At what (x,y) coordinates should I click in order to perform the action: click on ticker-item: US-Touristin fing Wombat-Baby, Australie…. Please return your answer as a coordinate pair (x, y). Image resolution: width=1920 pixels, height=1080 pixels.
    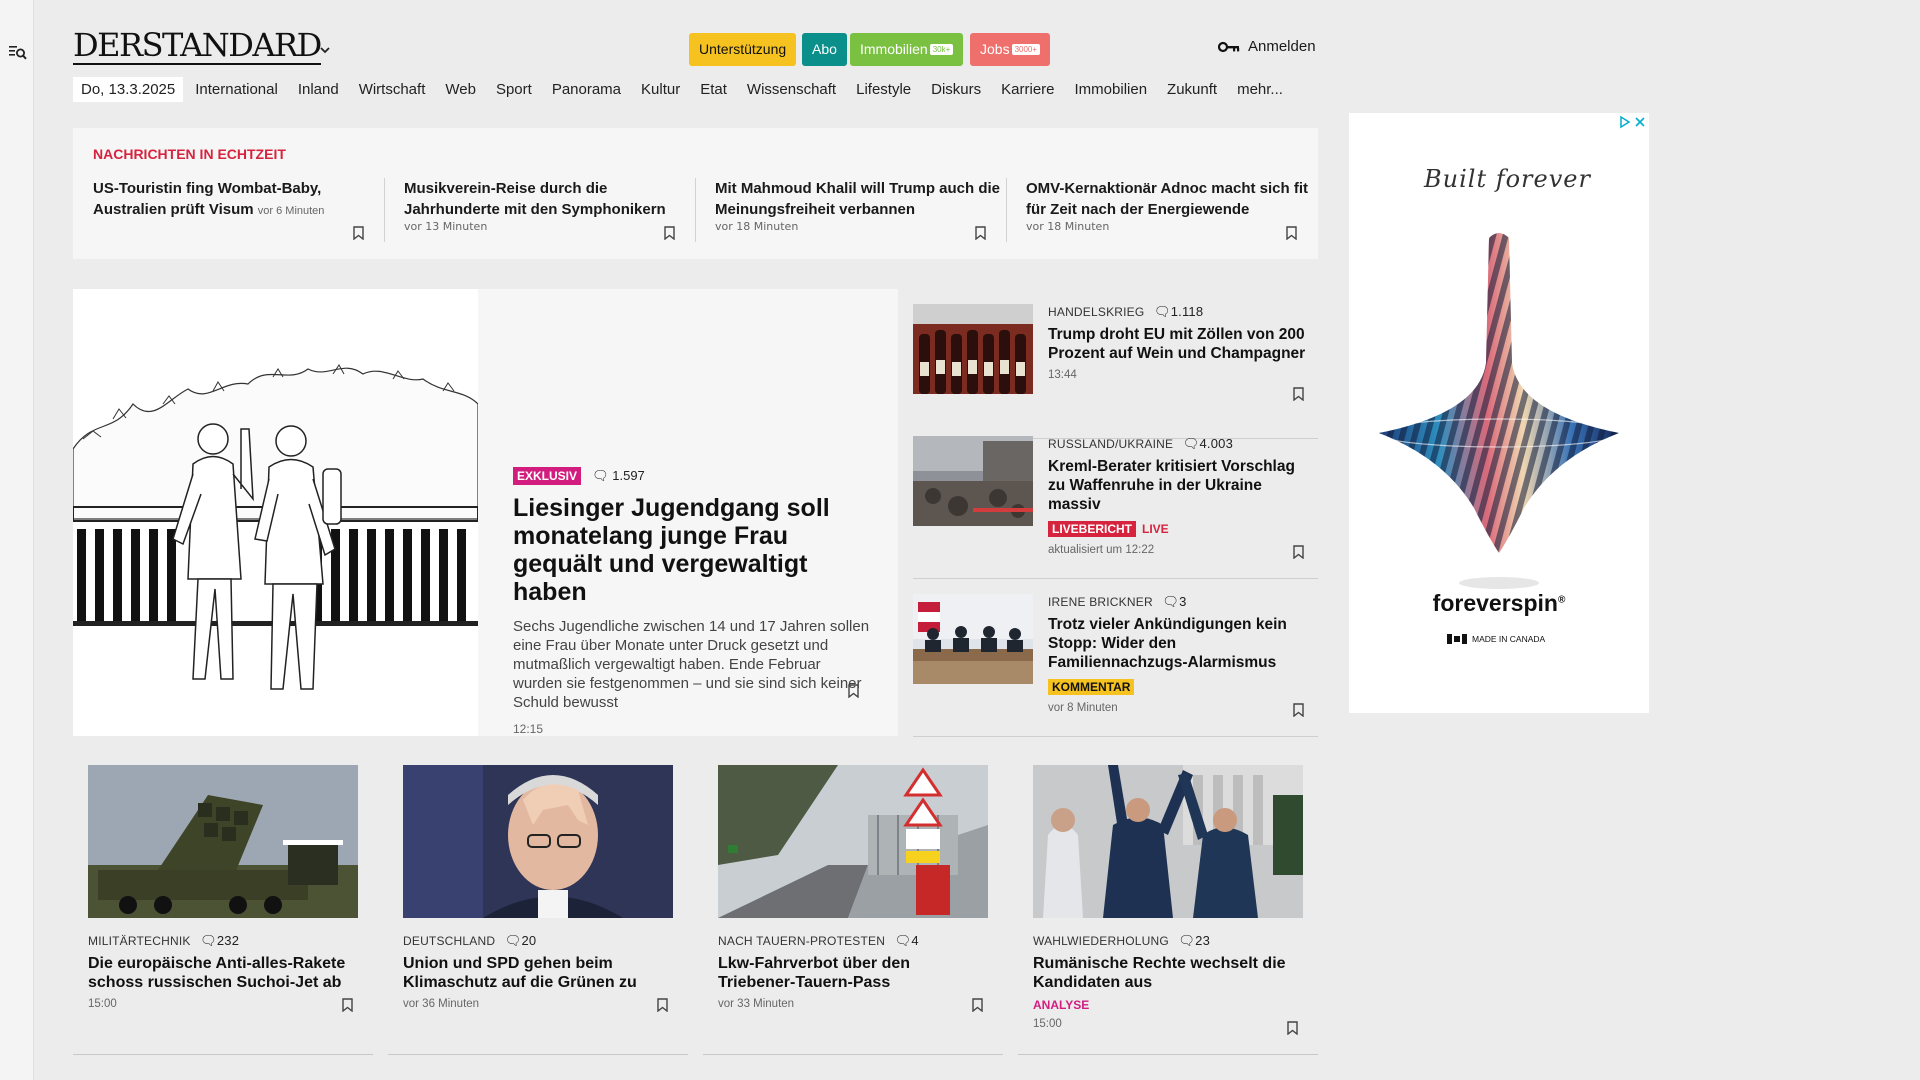
    Looking at the image, I should click on (243, 214).